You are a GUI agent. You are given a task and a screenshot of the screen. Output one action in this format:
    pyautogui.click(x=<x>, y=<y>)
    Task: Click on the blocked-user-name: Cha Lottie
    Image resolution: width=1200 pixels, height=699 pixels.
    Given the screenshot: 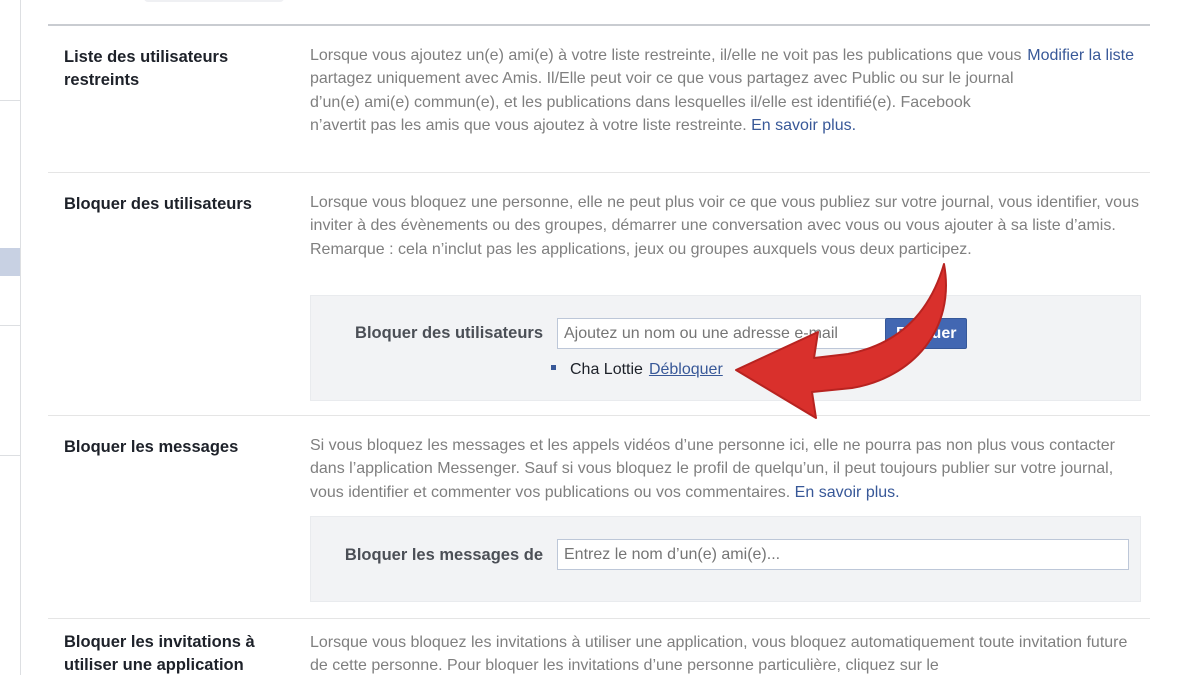 What is the action you would take?
    pyautogui.click(x=606, y=369)
    